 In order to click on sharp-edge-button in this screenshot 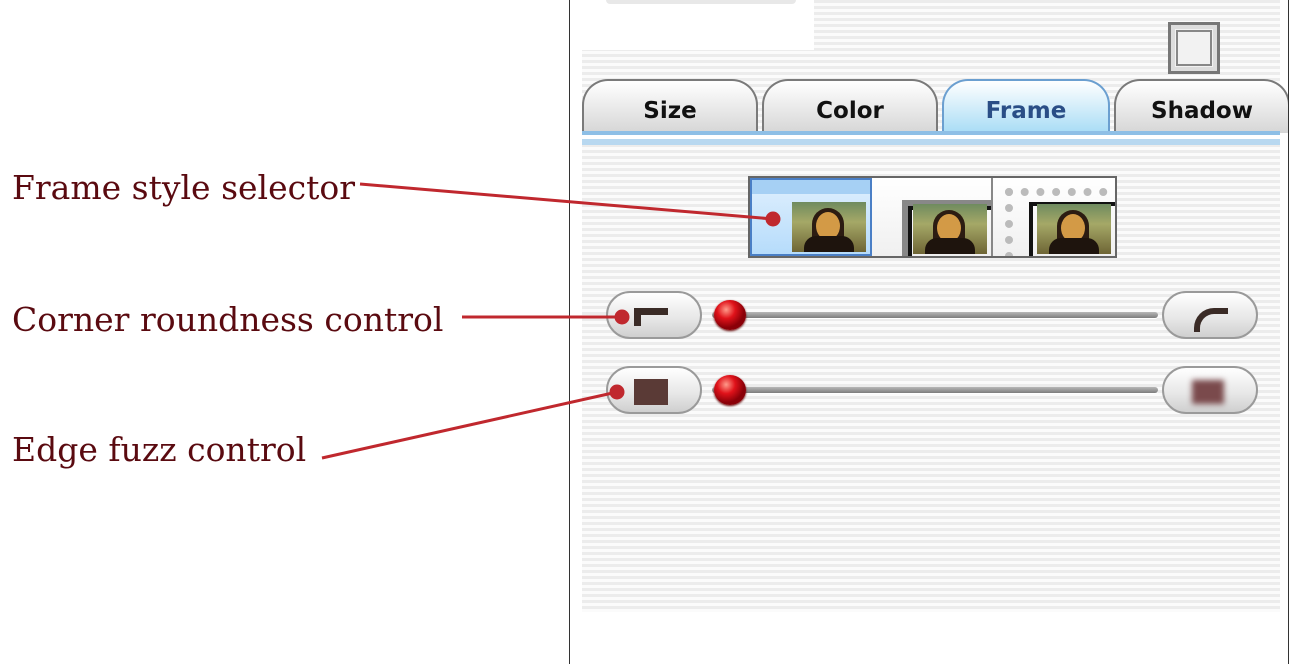, I will do `click(654, 390)`.